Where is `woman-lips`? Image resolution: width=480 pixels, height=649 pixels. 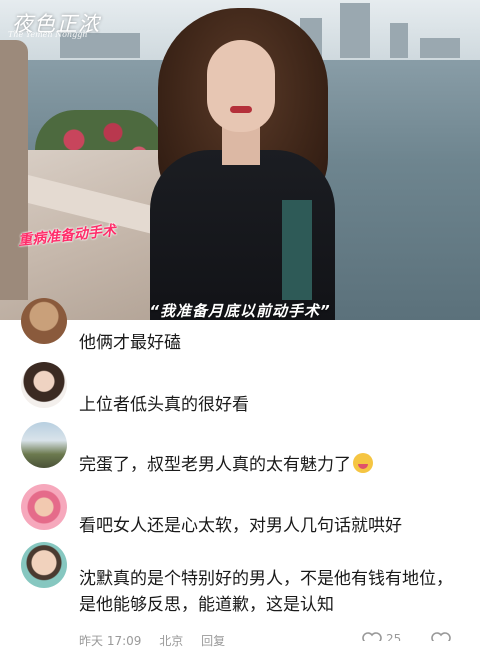 woman-lips is located at coordinates (241, 109).